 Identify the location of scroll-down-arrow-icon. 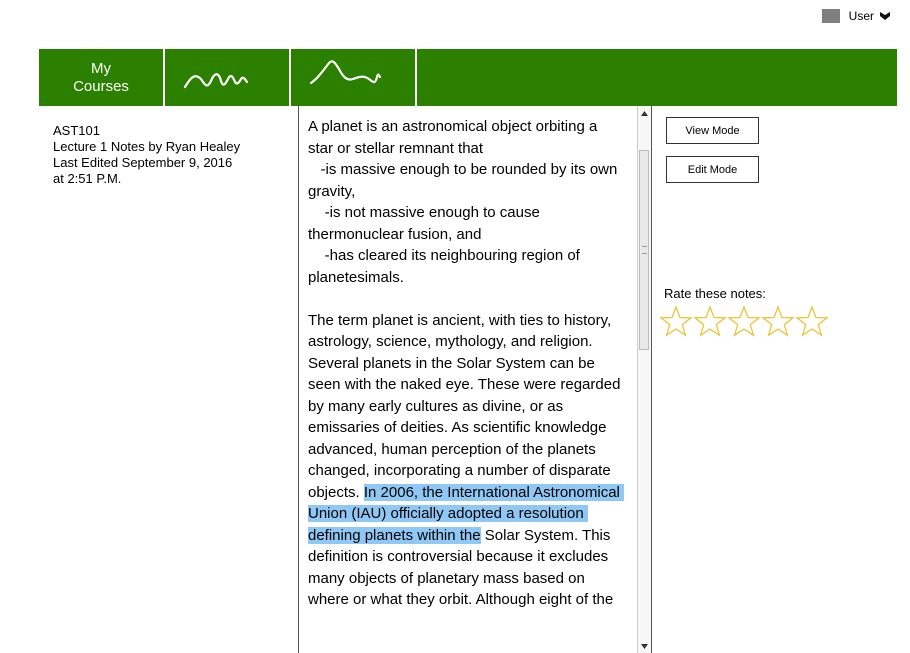
(644, 646).